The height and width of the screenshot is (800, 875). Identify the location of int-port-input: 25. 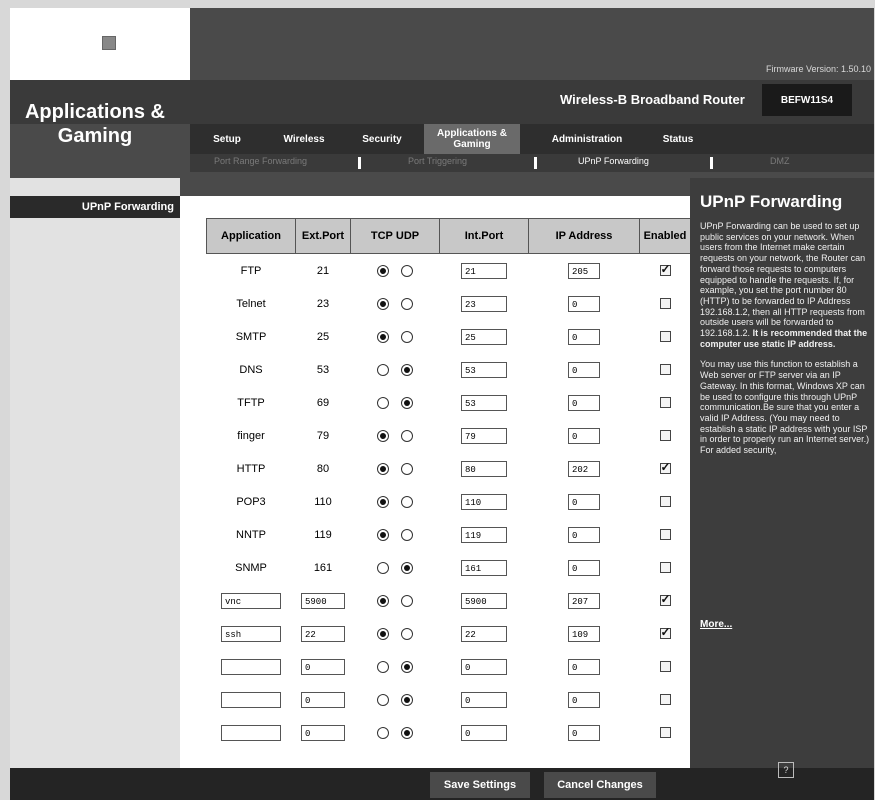
(484, 336).